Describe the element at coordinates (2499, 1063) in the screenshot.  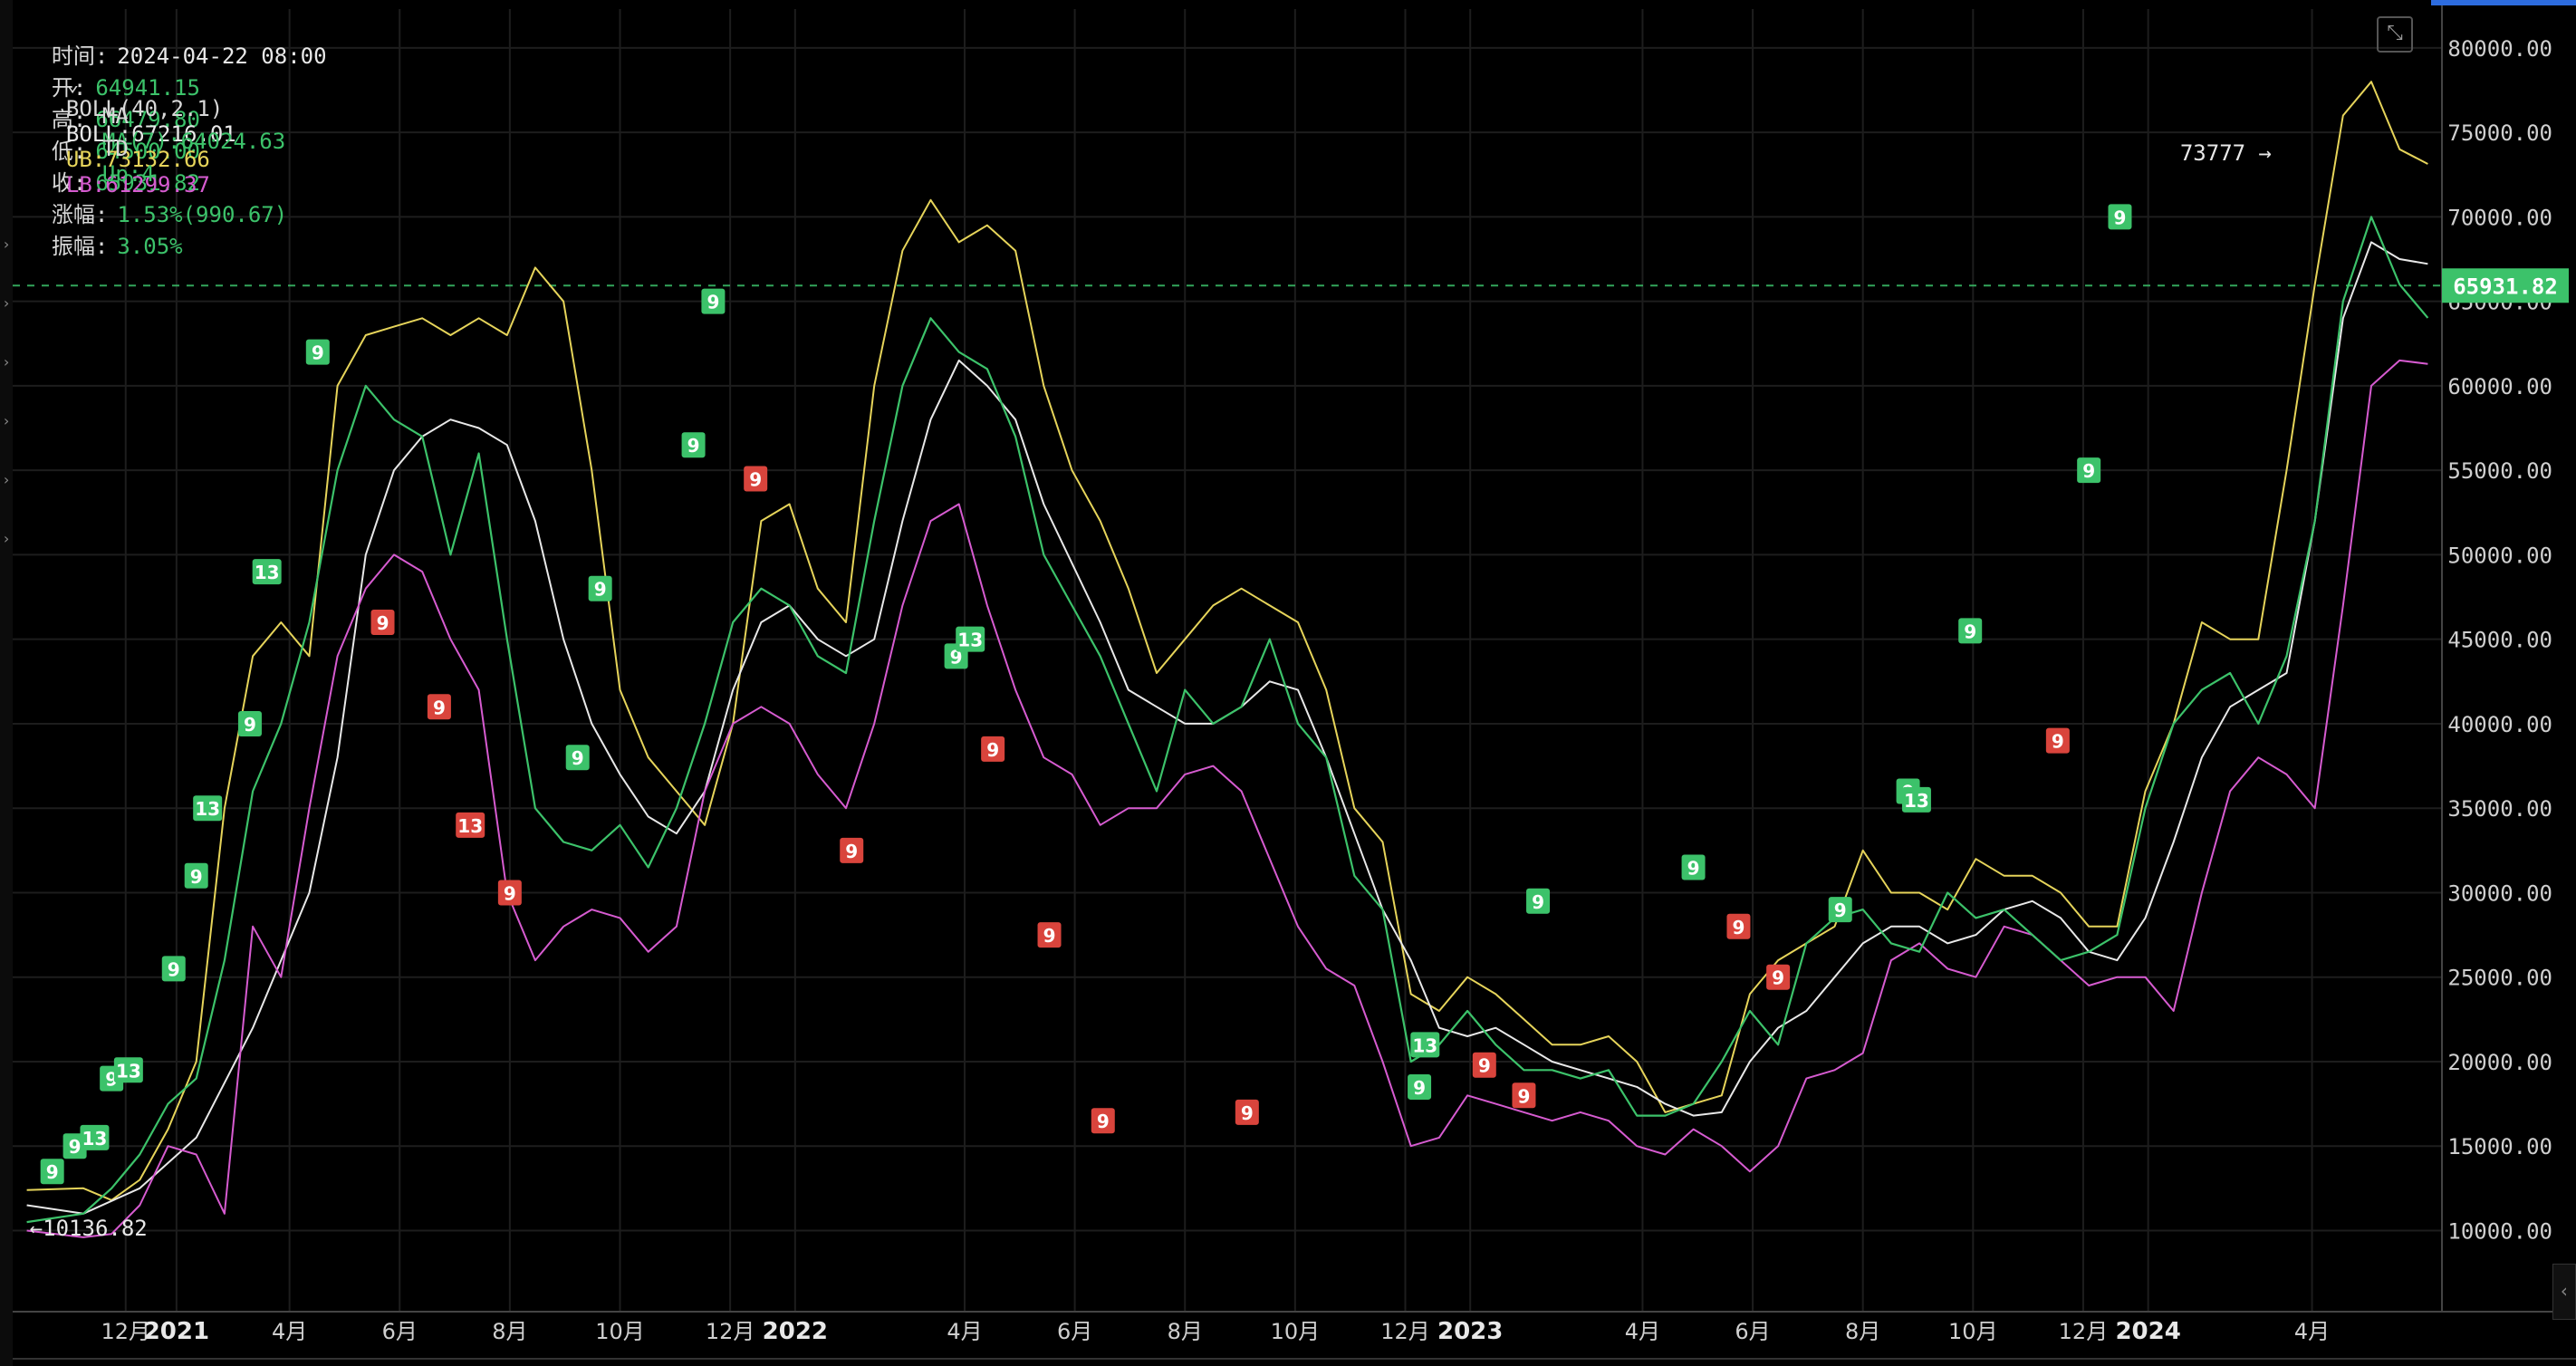
I see `y-tick-label: 20000.00` at that location.